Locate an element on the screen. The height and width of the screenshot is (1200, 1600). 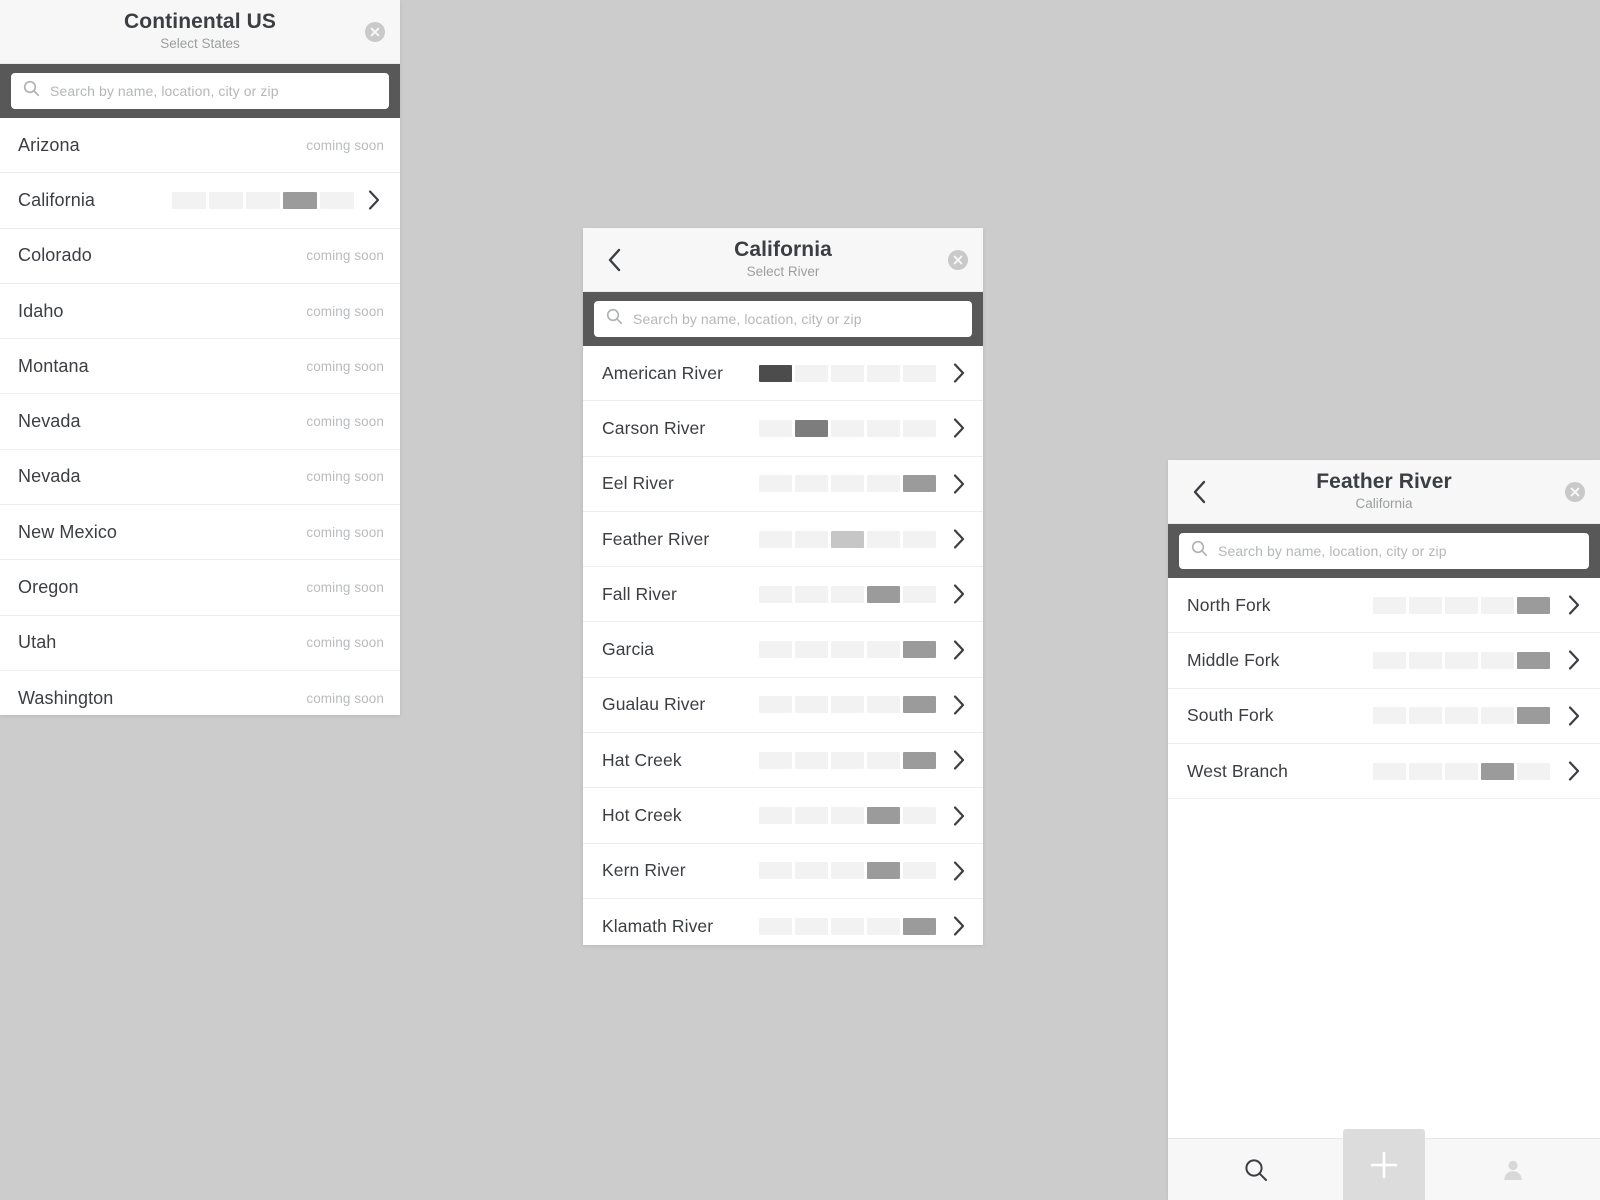
rivers-search-band: Search by name, location, city or zip is located at coordinates (783, 319).